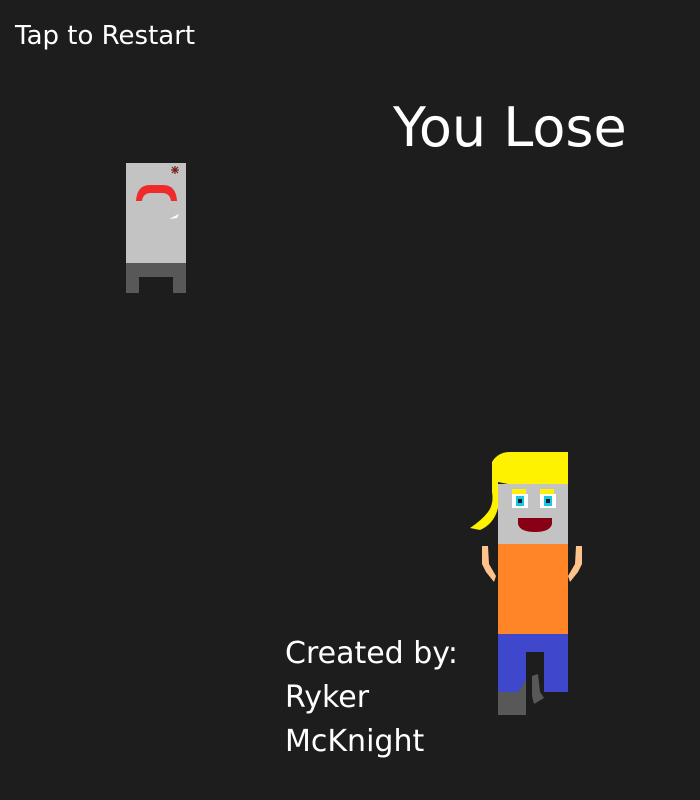 The image size is (700, 800). I want to click on fridge-monster-icon, so click(156, 228).